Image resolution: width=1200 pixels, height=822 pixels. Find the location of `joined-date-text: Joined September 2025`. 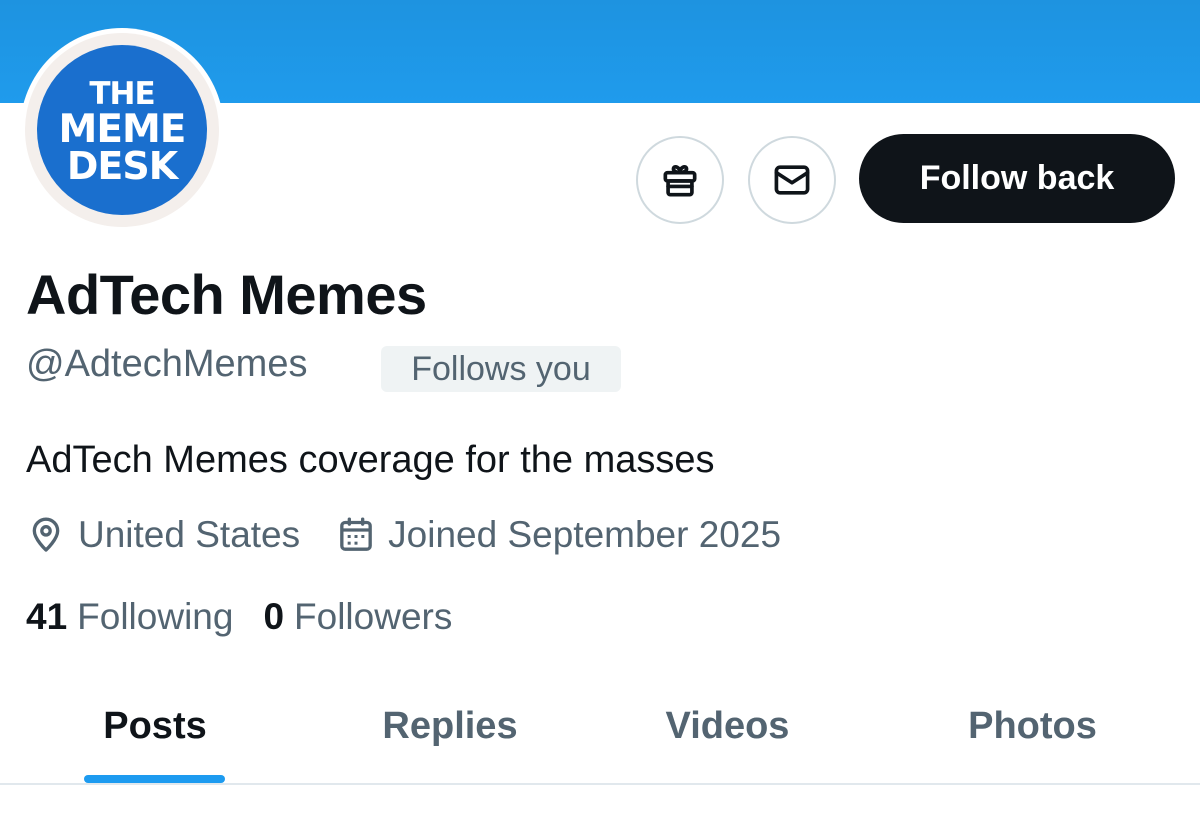

joined-date-text: Joined September 2025 is located at coordinates (585, 534).